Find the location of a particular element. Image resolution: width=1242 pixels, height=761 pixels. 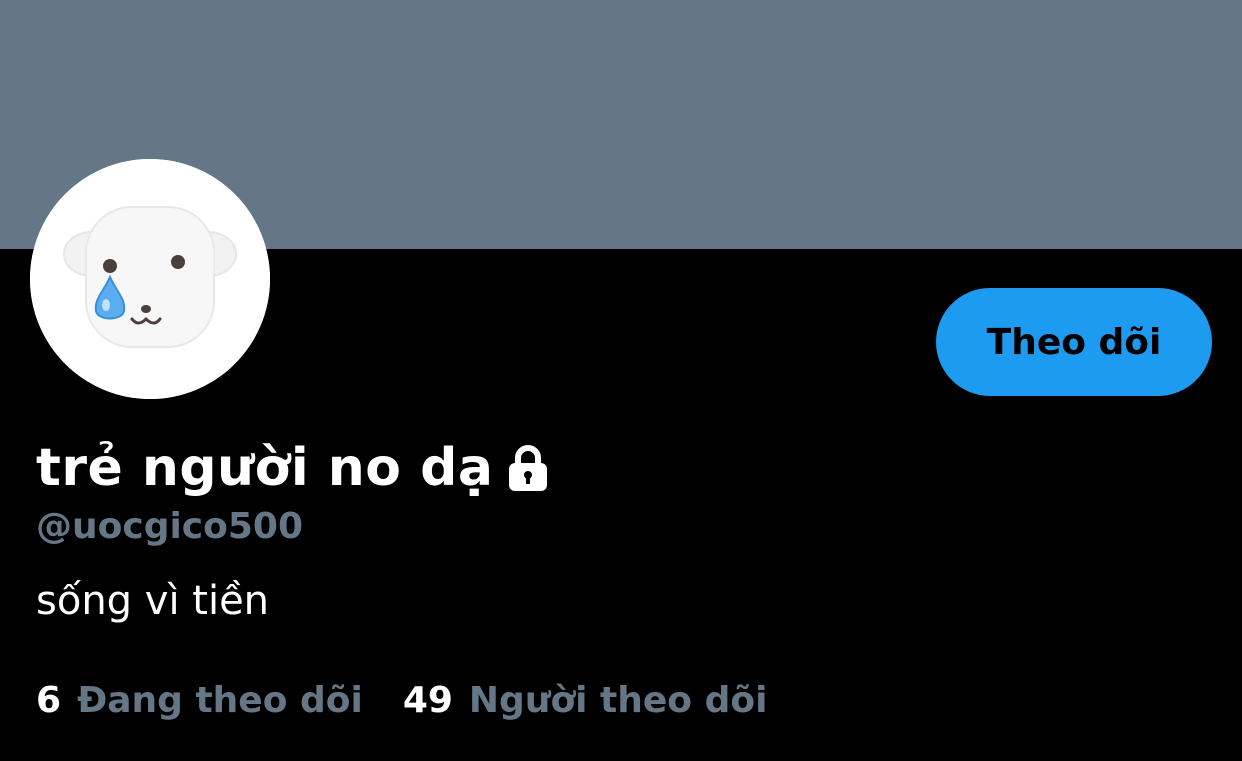

followers-label: Người theo dõi is located at coordinates (618, 700).